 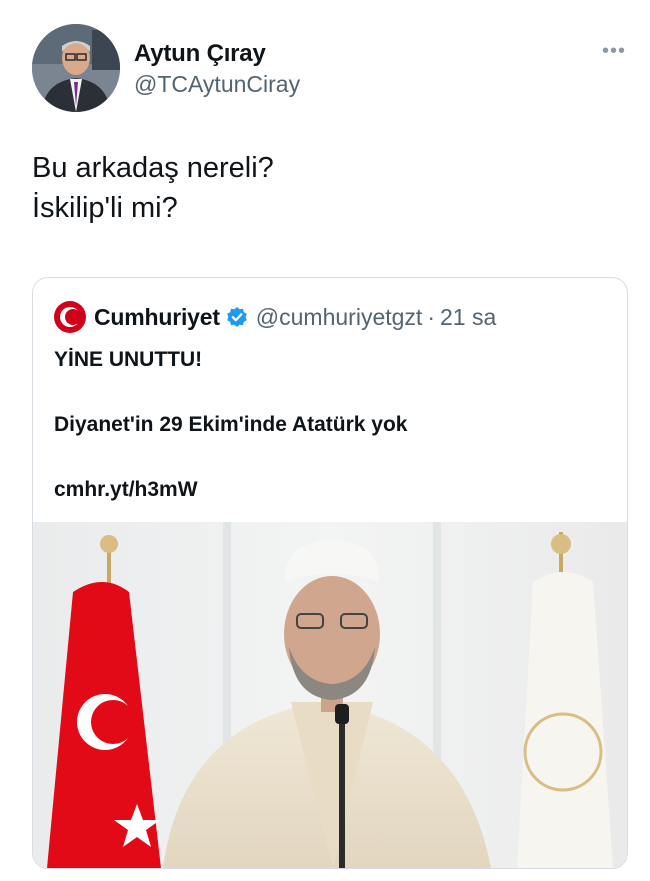 What do you see at coordinates (330, 69) in the screenshot?
I see `tweet-header: Aytun Çıray @TCAytunCiray •••` at bounding box center [330, 69].